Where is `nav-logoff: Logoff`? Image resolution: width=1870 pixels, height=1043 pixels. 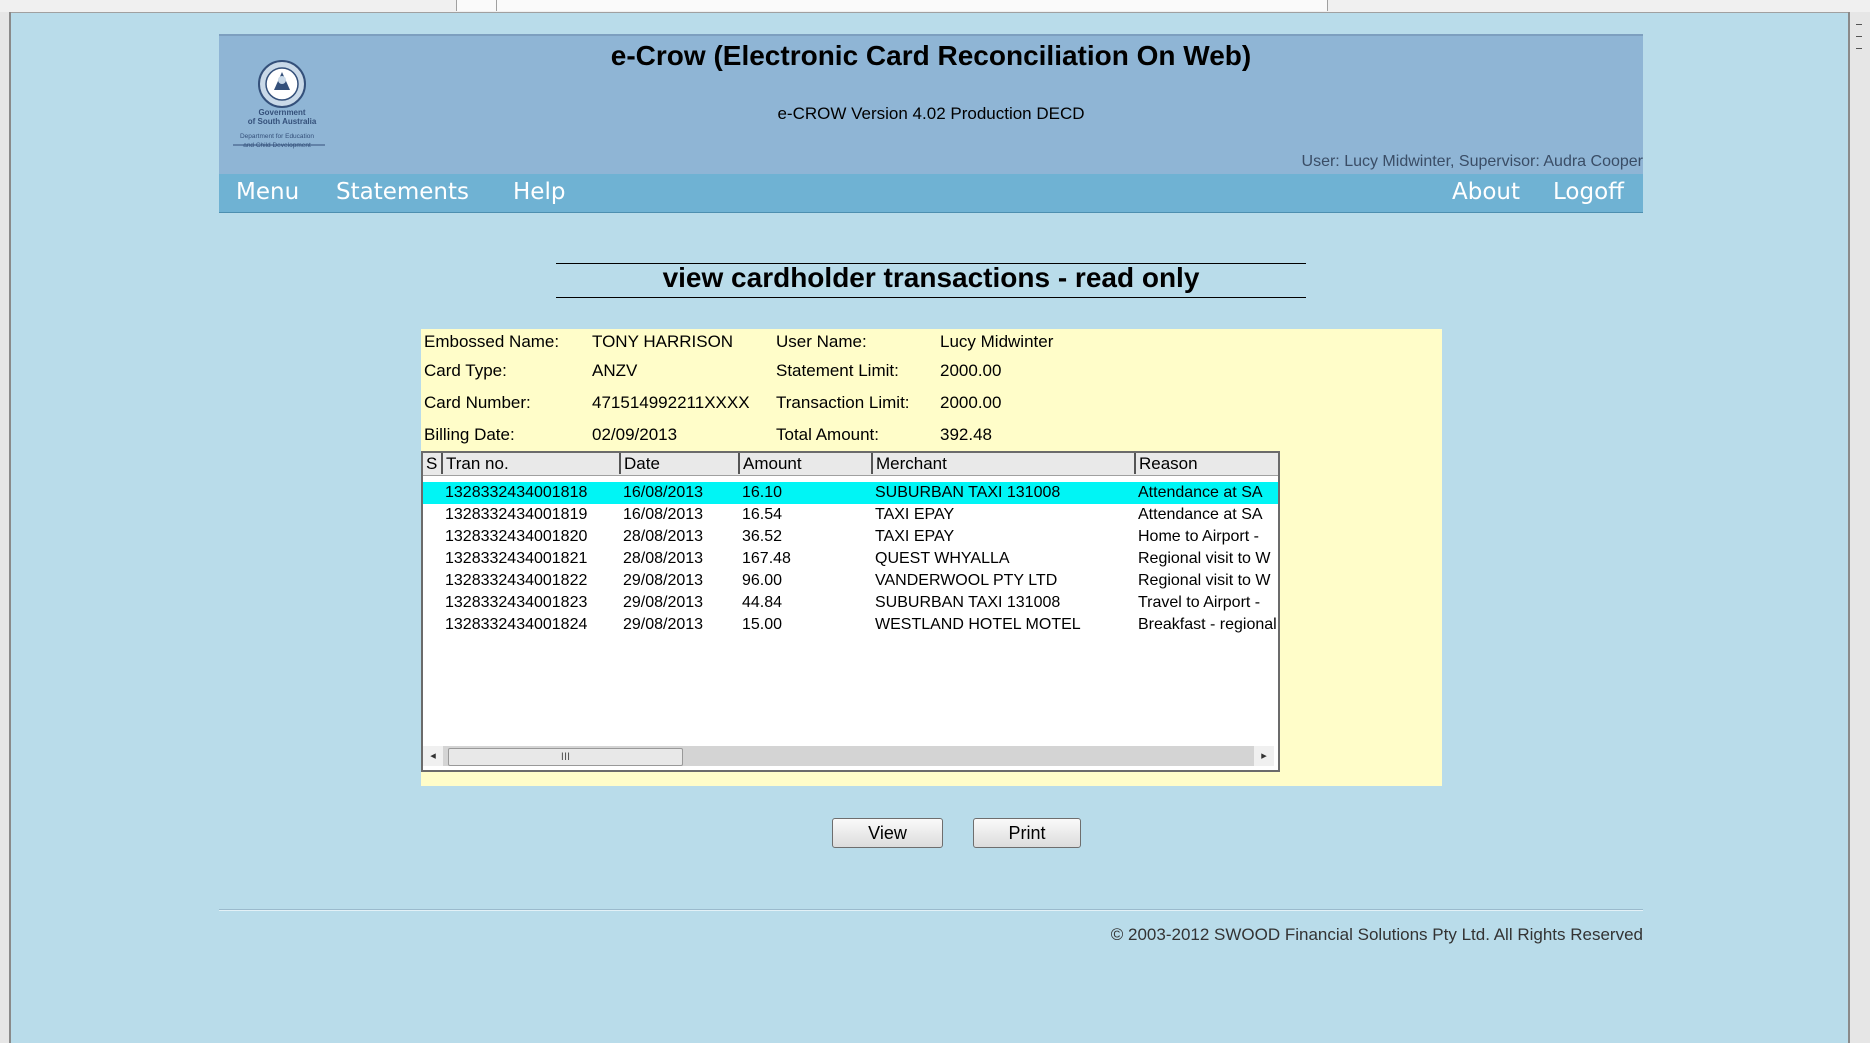 nav-logoff: Logoff is located at coordinates (1588, 192).